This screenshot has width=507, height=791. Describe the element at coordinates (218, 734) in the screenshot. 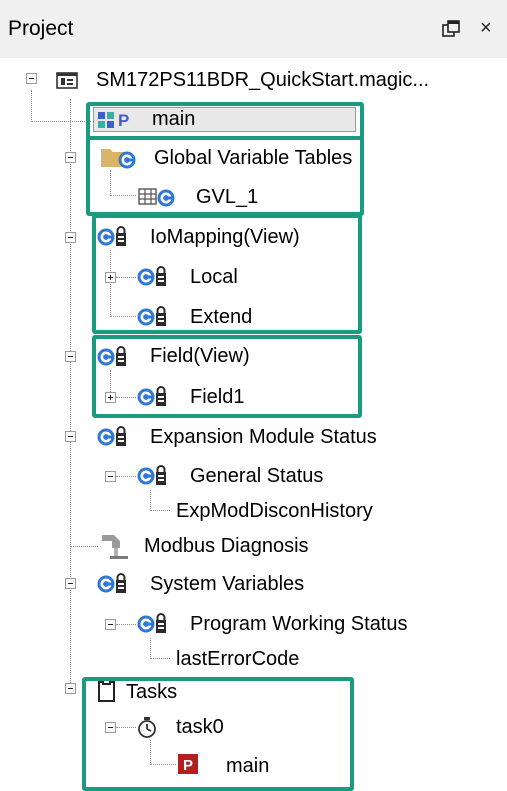

I see `highlight-box-tasks` at that location.